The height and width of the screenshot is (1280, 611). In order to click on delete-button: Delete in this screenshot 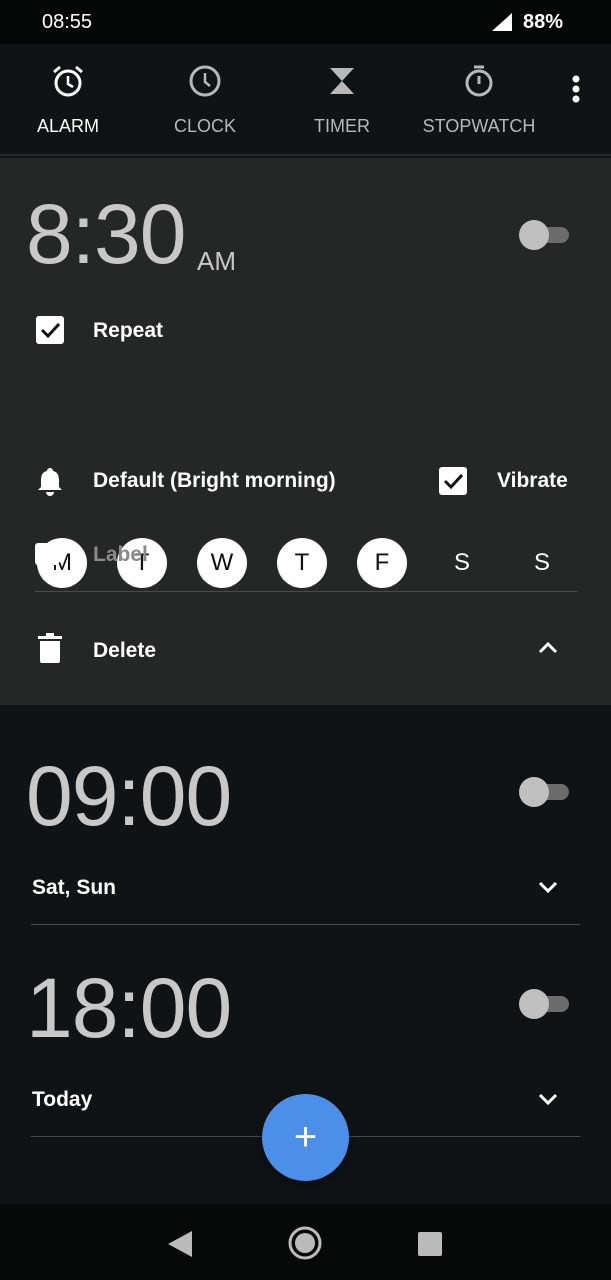, I will do `click(124, 651)`.